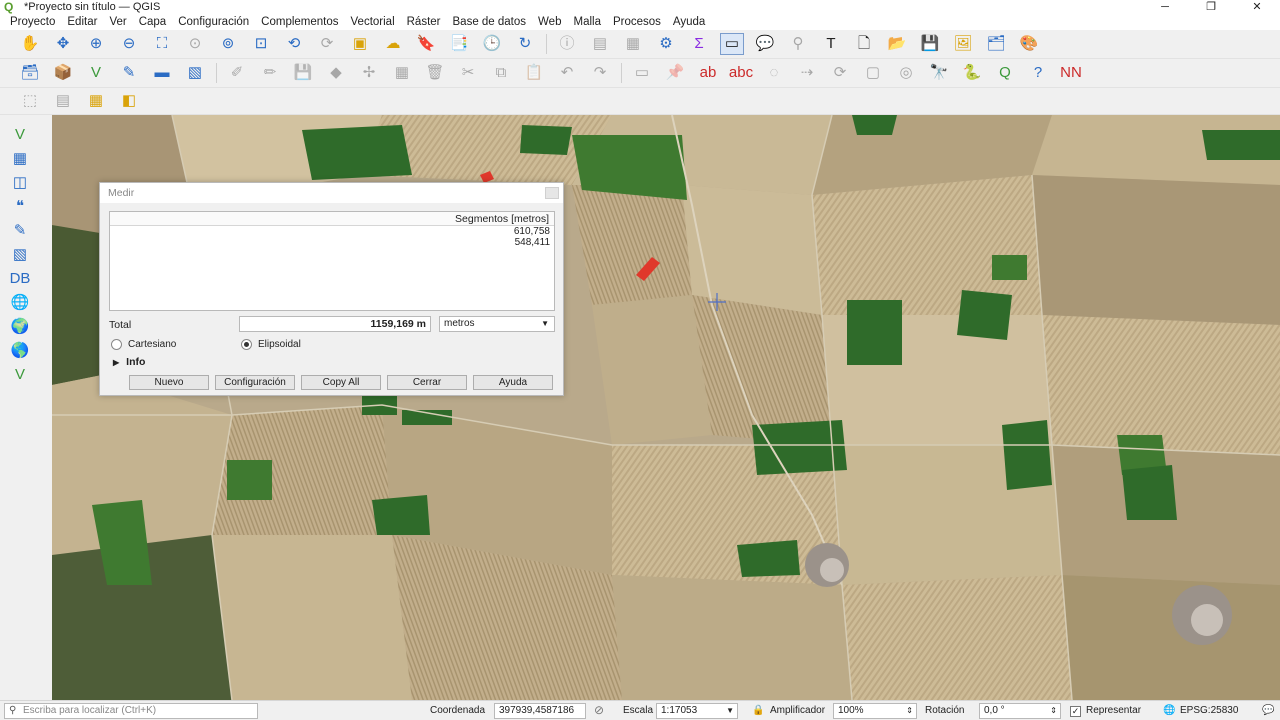 The width and height of the screenshot is (1280, 720). Describe the element at coordinates (468, 73) in the screenshot. I see `cut-features-icon: ✂` at that location.